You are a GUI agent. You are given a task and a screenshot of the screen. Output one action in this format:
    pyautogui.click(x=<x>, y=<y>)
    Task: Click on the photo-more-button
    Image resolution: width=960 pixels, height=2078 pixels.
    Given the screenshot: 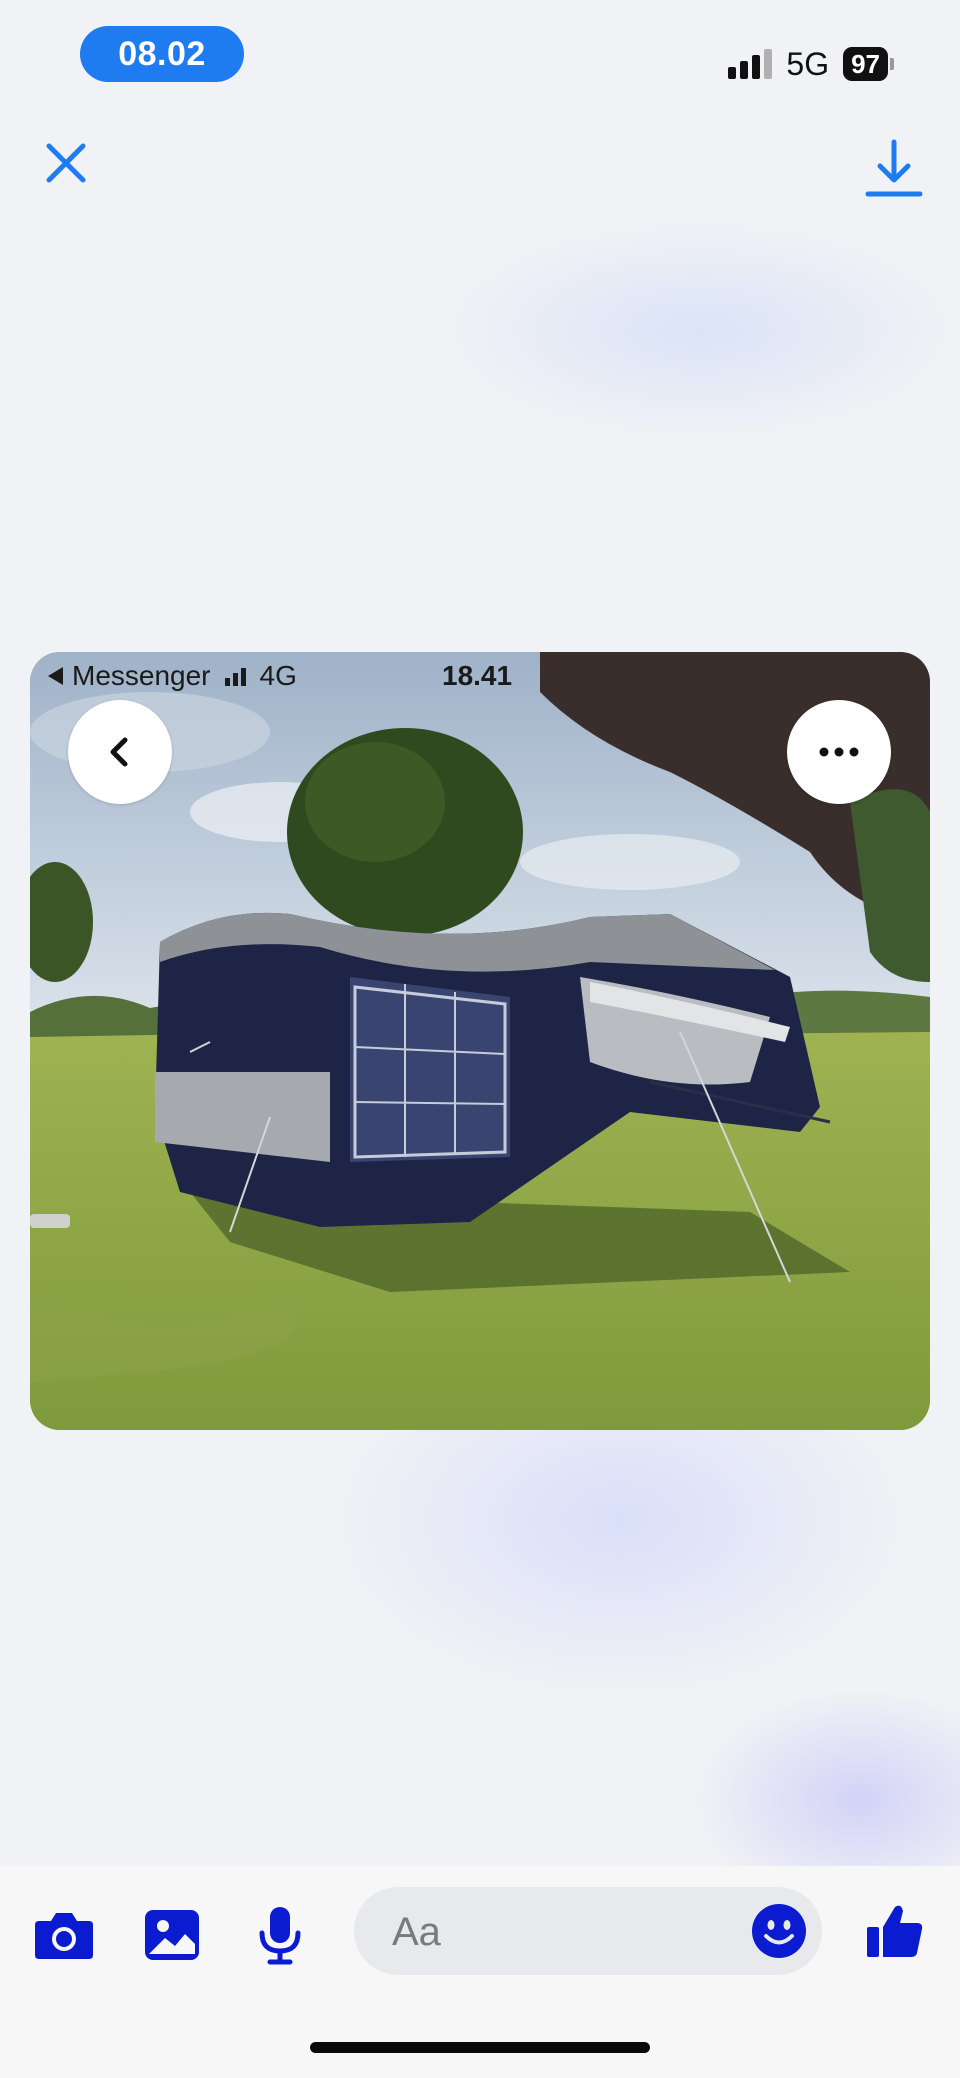 What is the action you would take?
    pyautogui.click(x=839, y=752)
    